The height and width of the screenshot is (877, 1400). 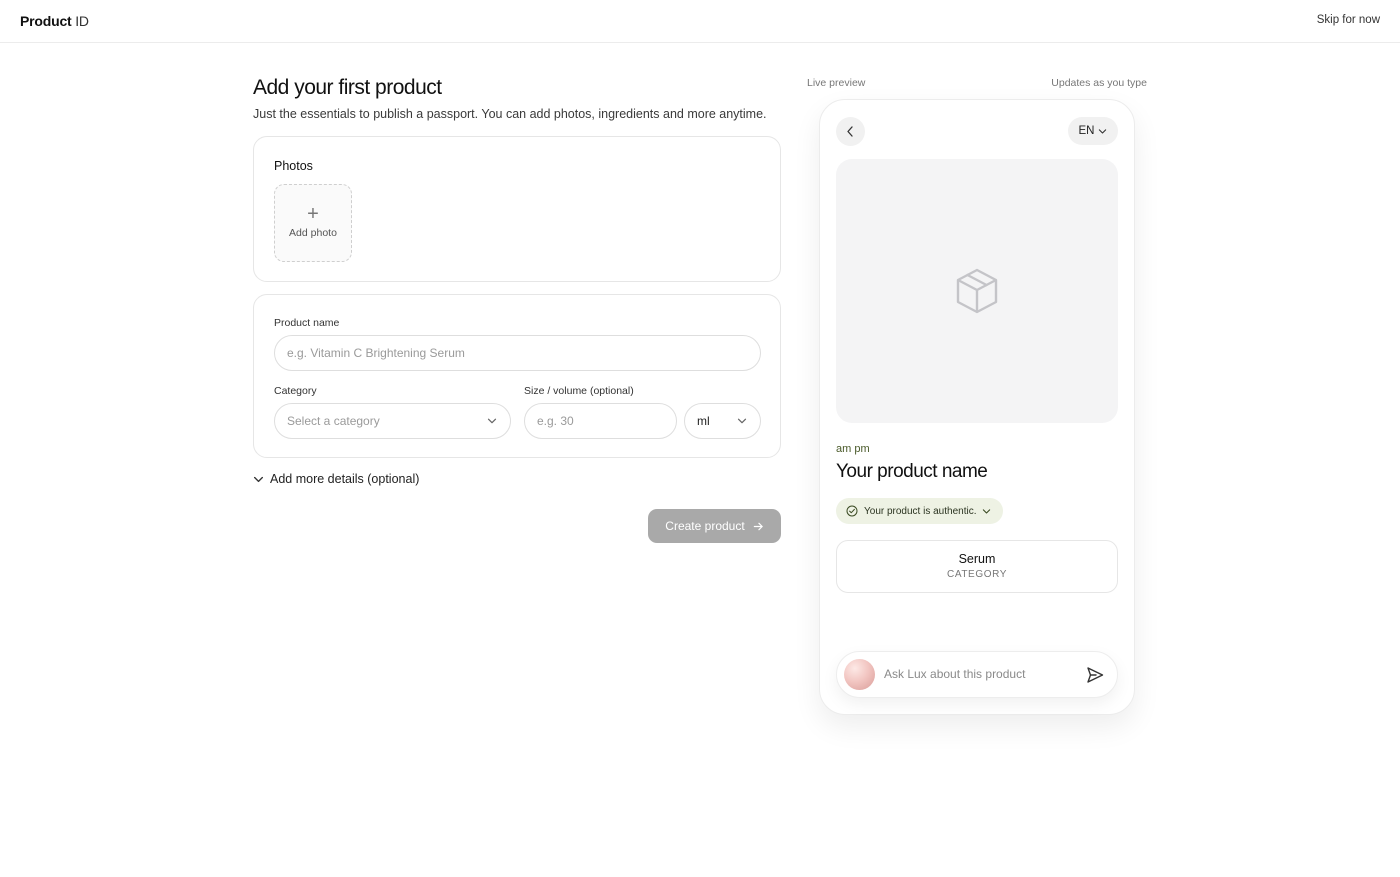 What do you see at coordinates (579, 391) in the screenshot?
I see `size-label: Size / volume (optional)` at bounding box center [579, 391].